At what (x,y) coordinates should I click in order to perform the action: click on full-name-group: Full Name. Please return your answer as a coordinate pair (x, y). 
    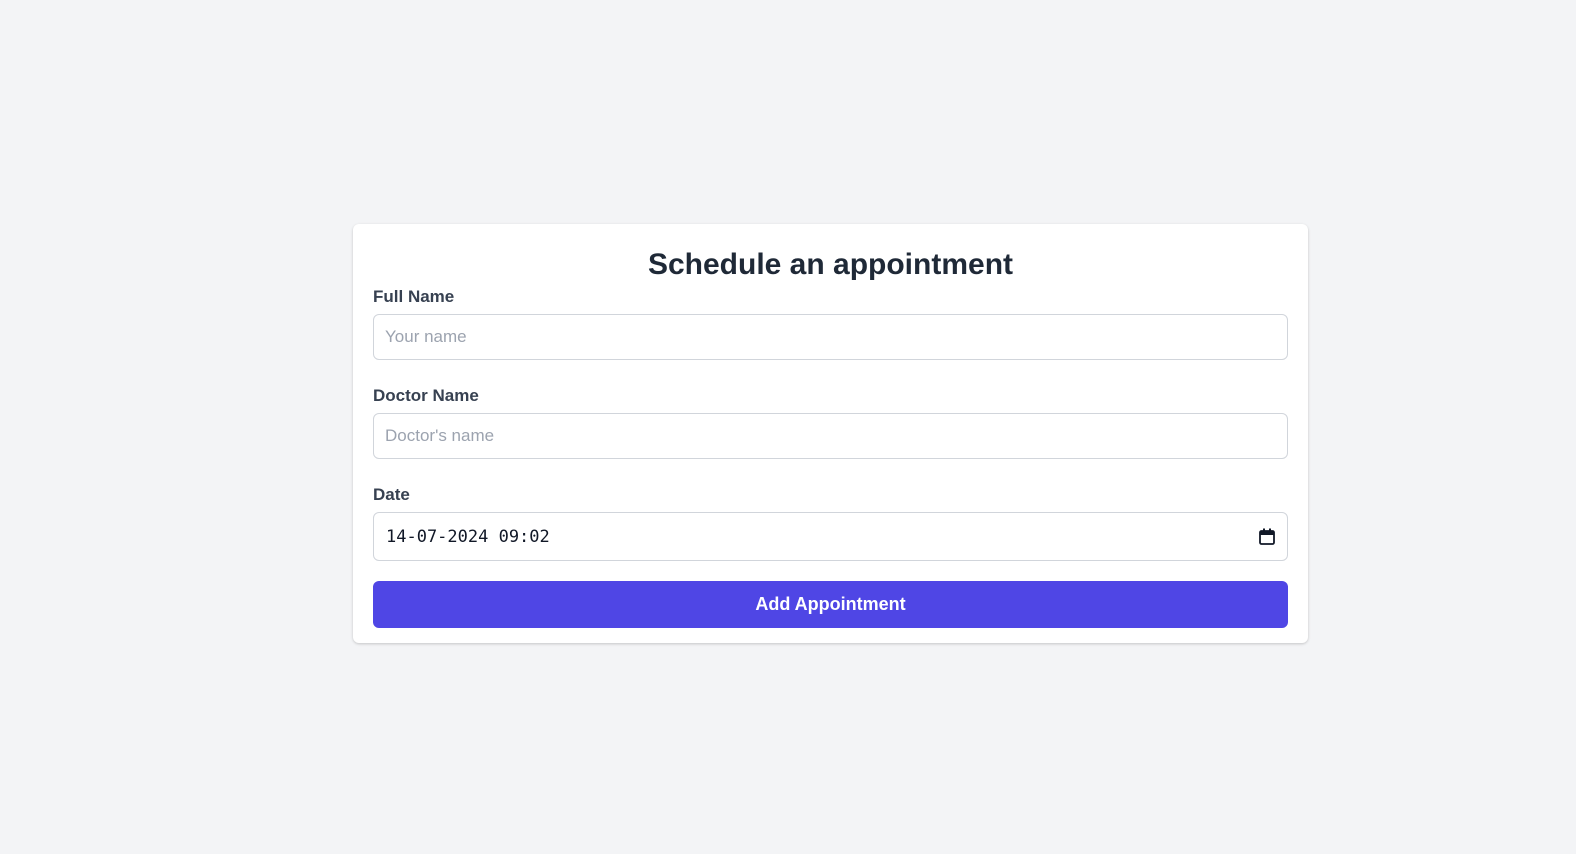
    Looking at the image, I should click on (830, 323).